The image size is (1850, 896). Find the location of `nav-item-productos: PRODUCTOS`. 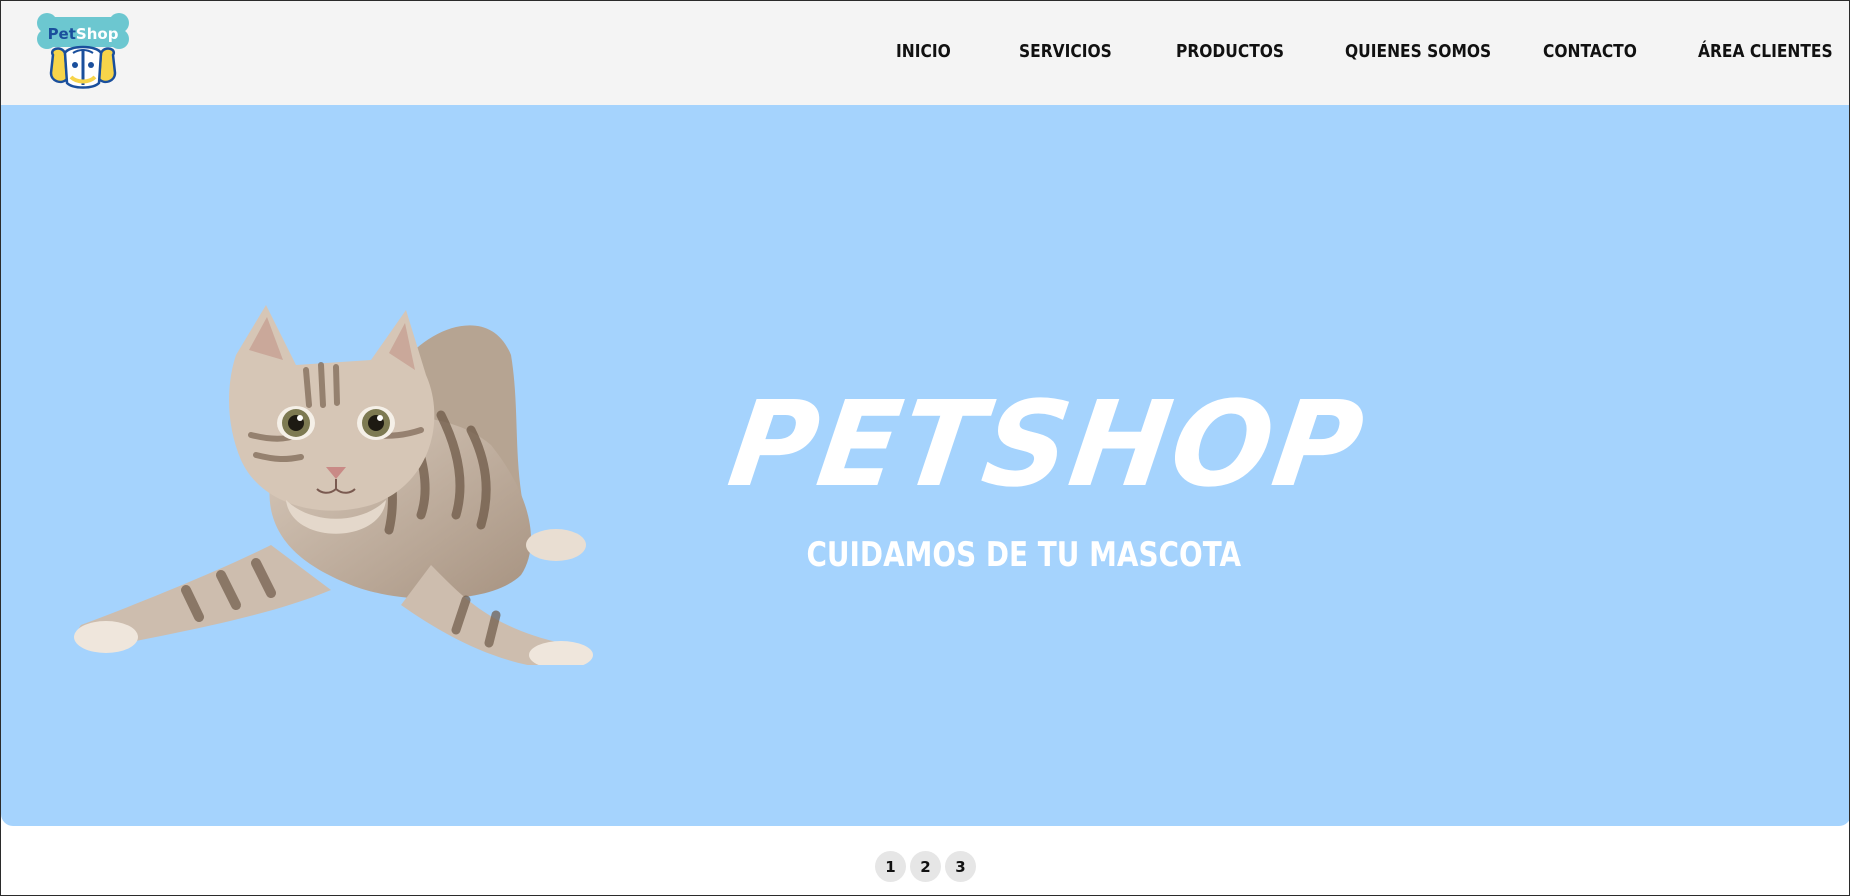

nav-item-productos: PRODUCTOS is located at coordinates (1230, 51).